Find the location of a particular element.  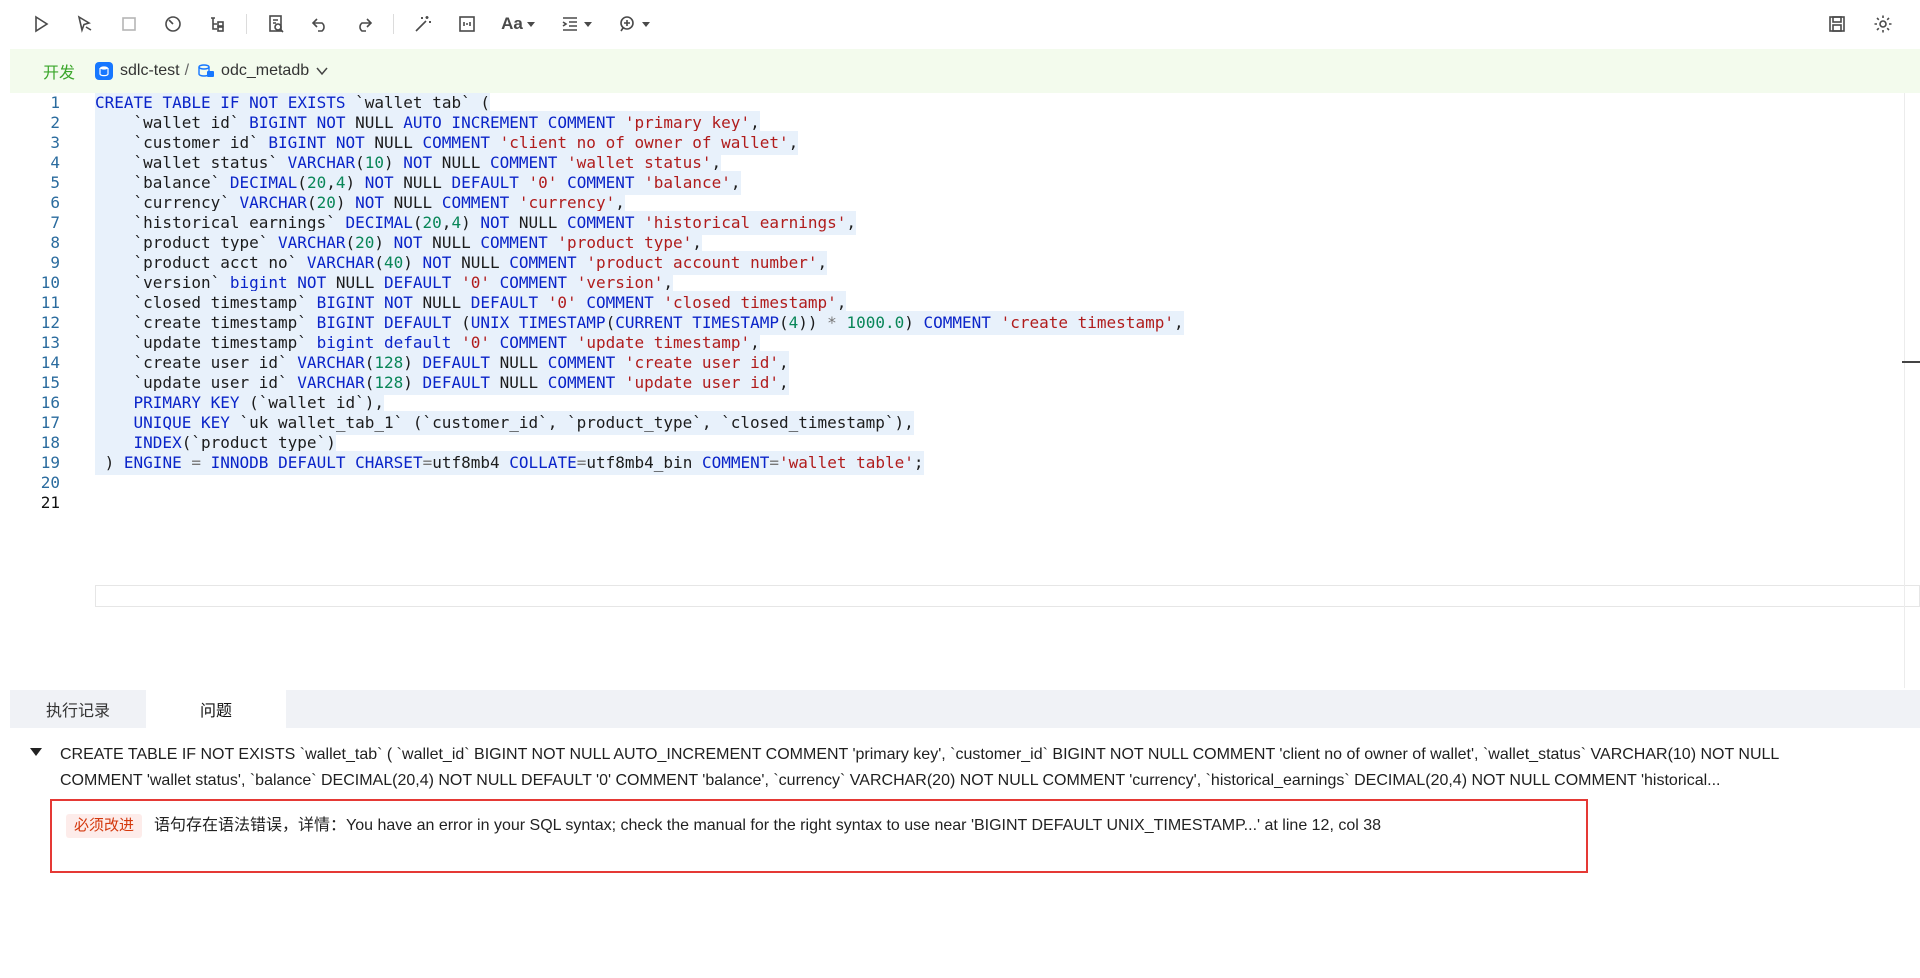

run-selection-icon is located at coordinates (85, 24).